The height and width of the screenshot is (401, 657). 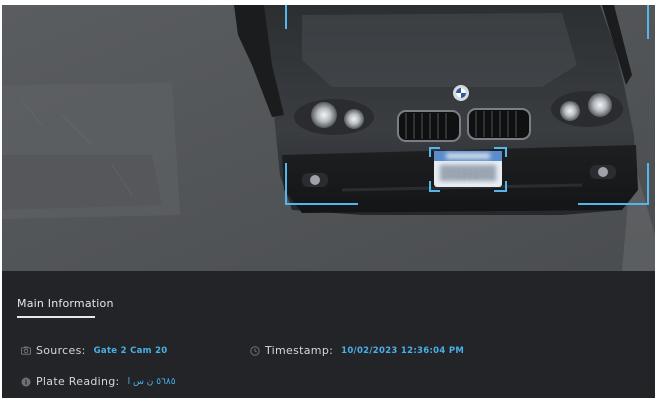 What do you see at coordinates (65, 303) in the screenshot?
I see `section-title-main-information: Main Information` at bounding box center [65, 303].